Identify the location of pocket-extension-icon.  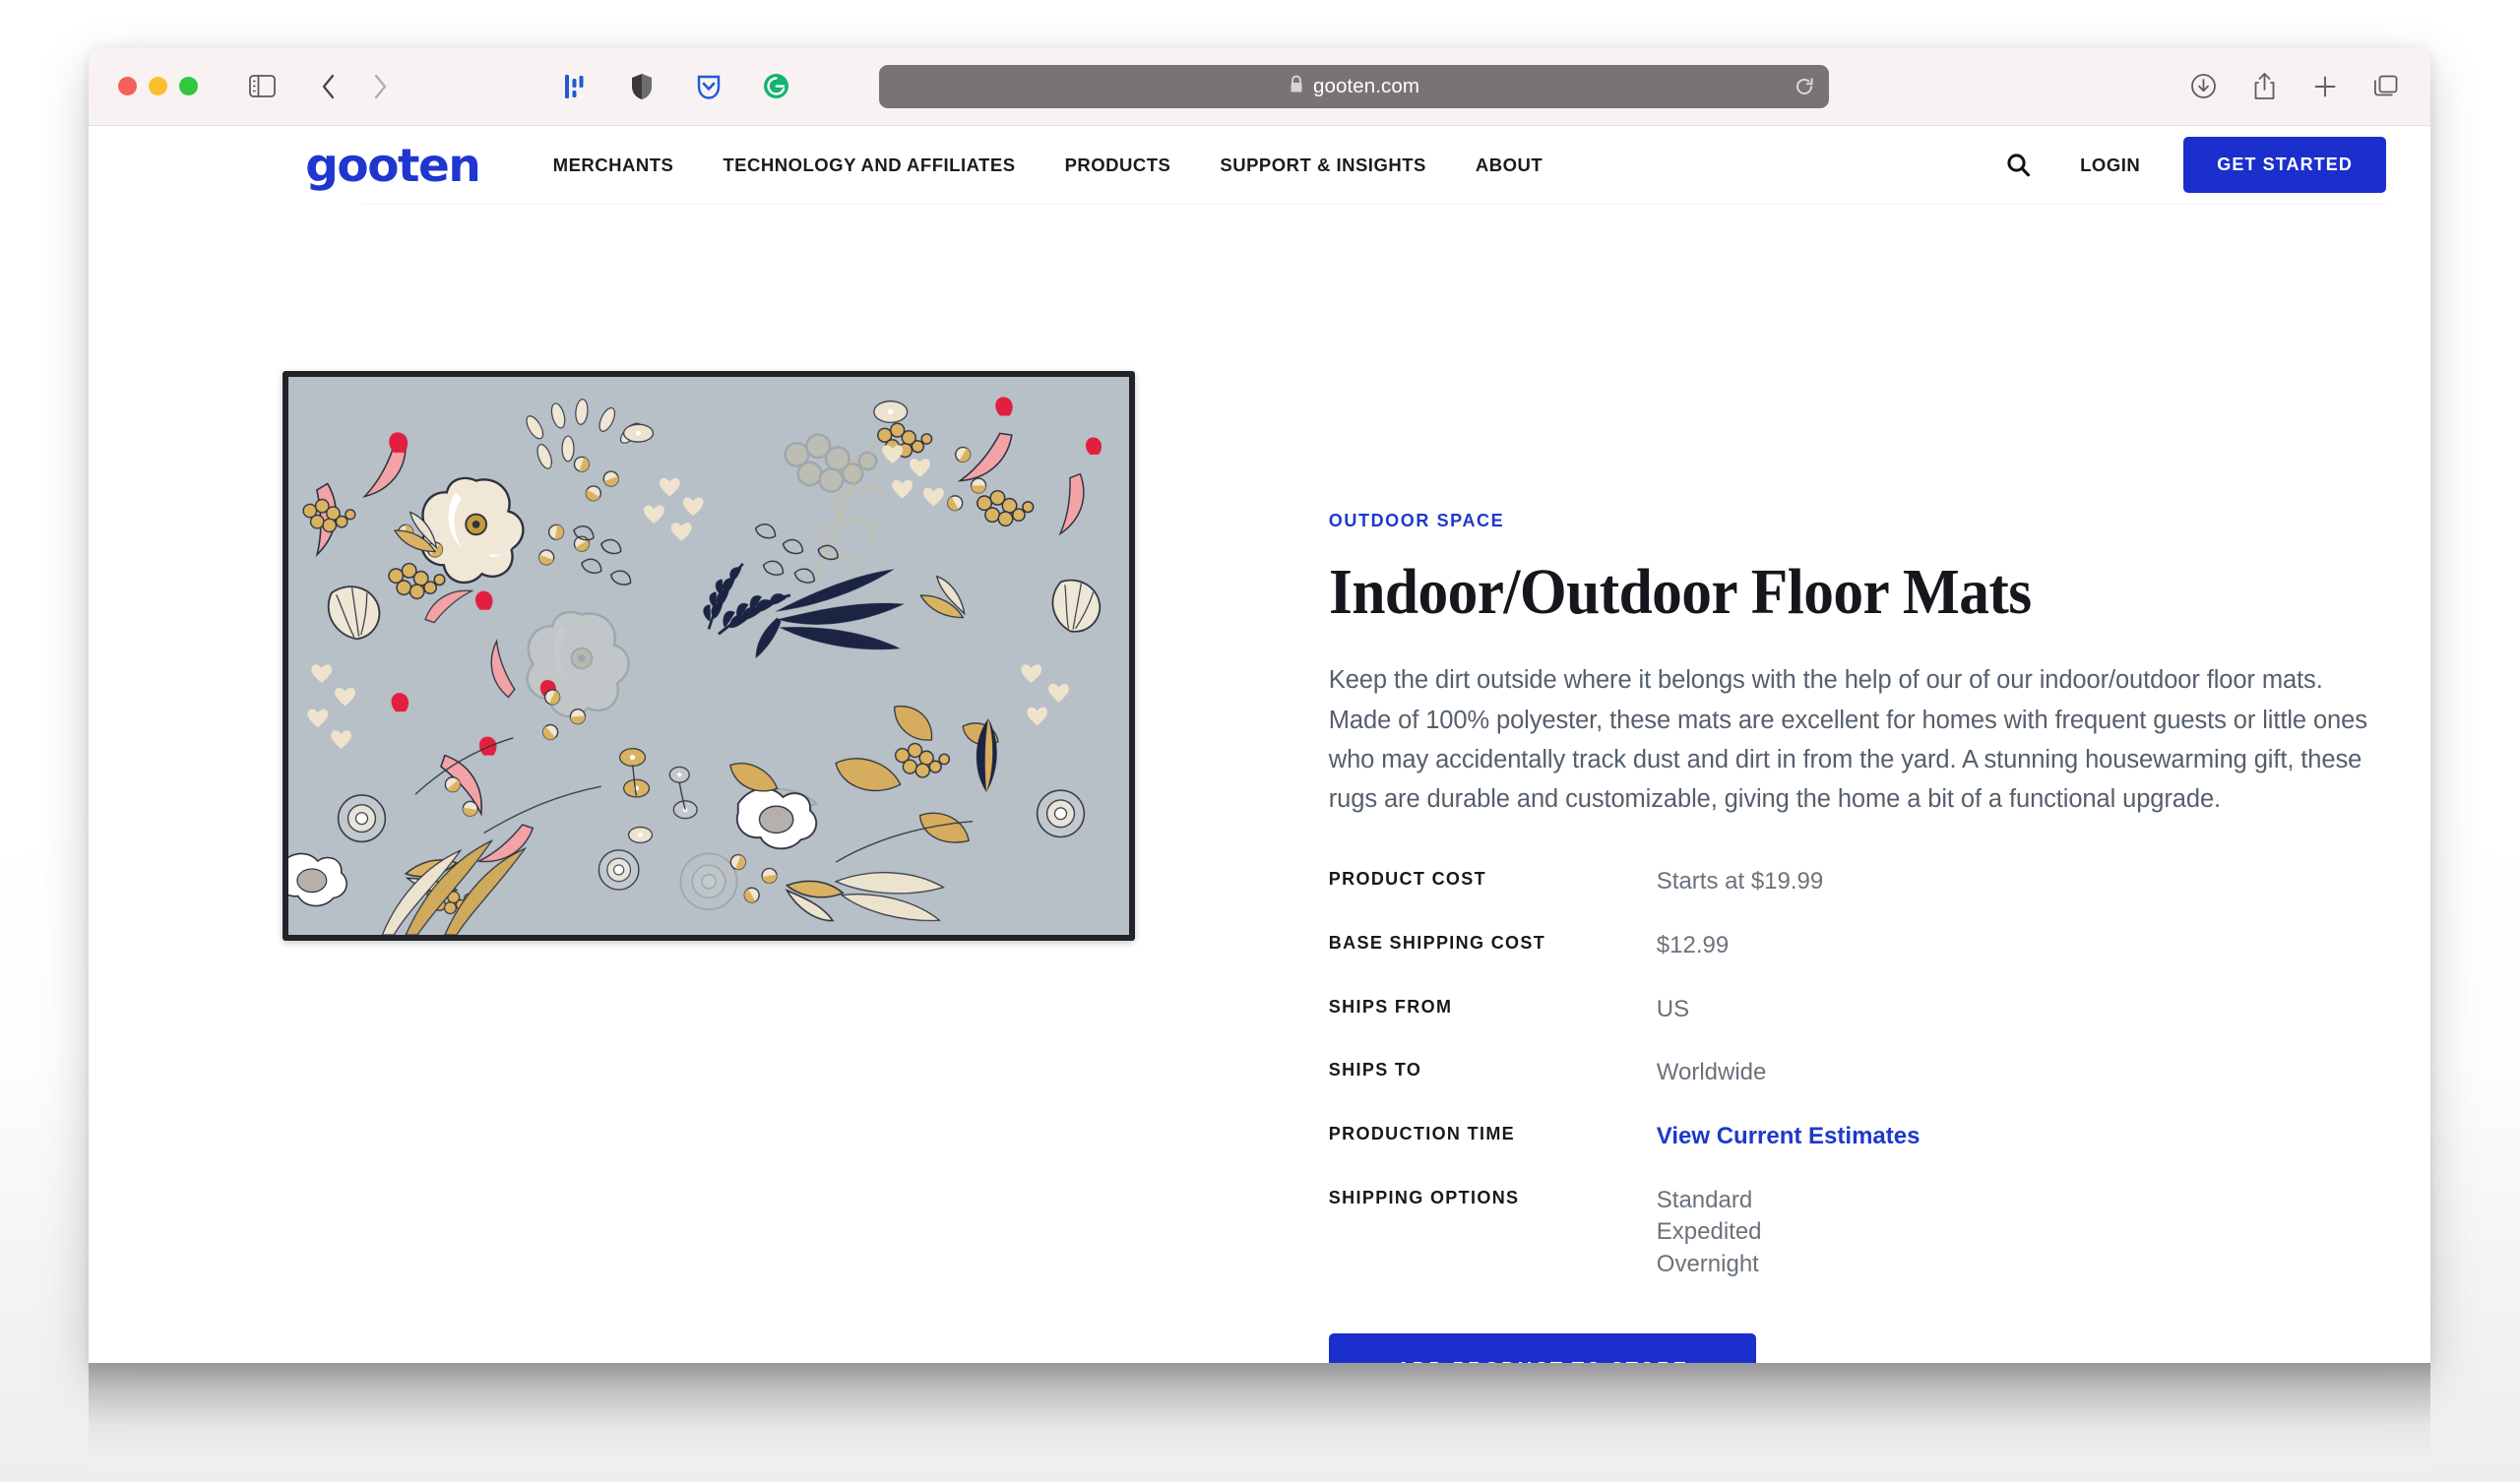
(708, 86).